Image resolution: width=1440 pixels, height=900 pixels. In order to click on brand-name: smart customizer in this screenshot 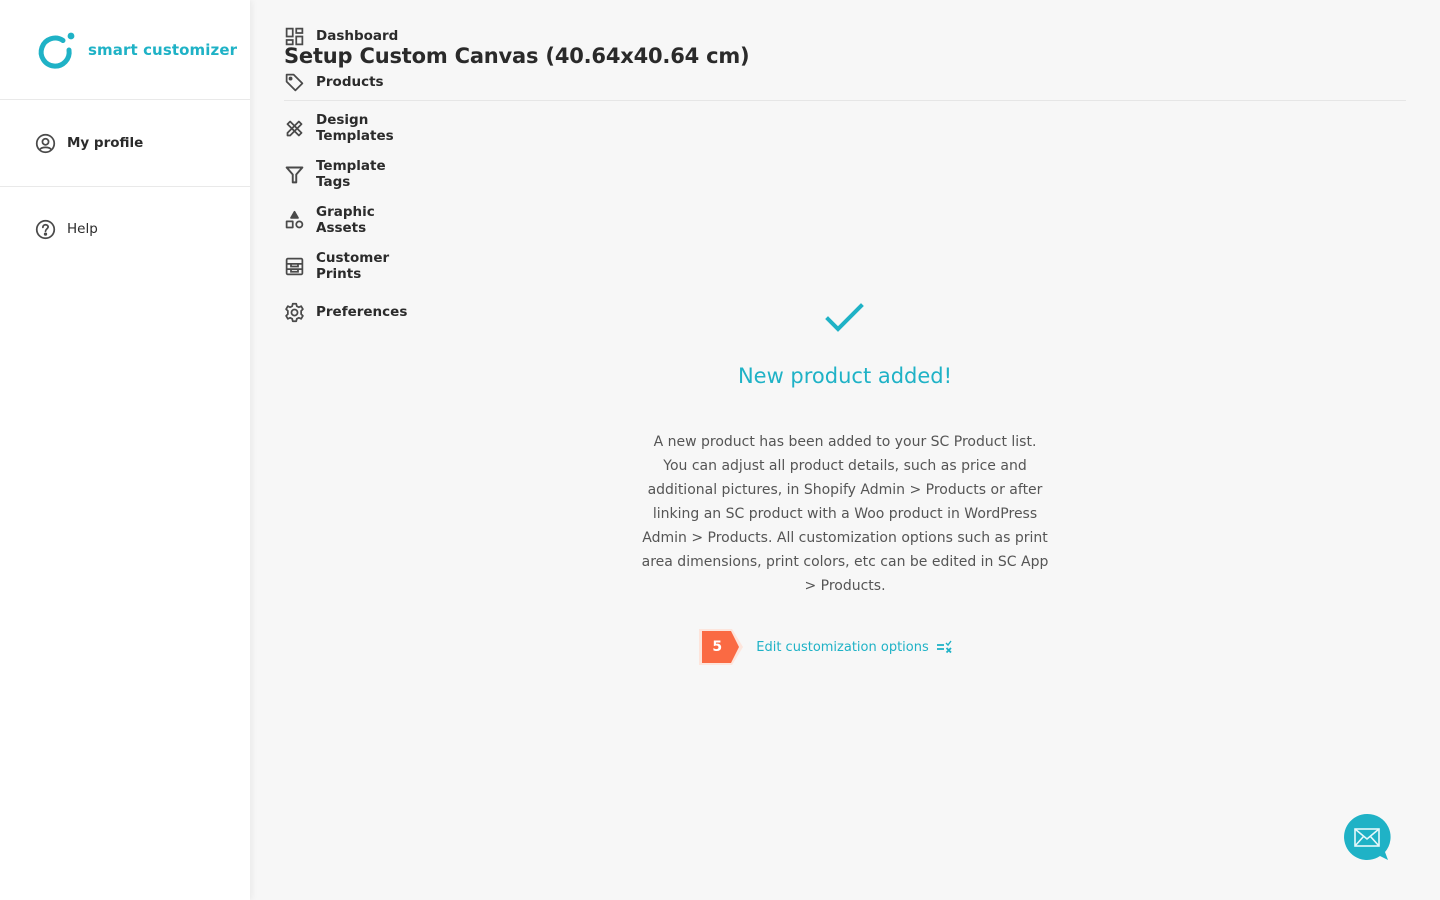, I will do `click(163, 49)`.